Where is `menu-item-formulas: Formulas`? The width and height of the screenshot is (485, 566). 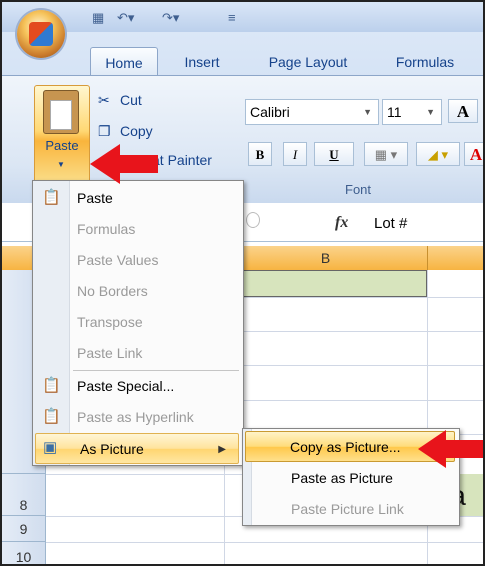 menu-item-formulas: Formulas is located at coordinates (106, 229).